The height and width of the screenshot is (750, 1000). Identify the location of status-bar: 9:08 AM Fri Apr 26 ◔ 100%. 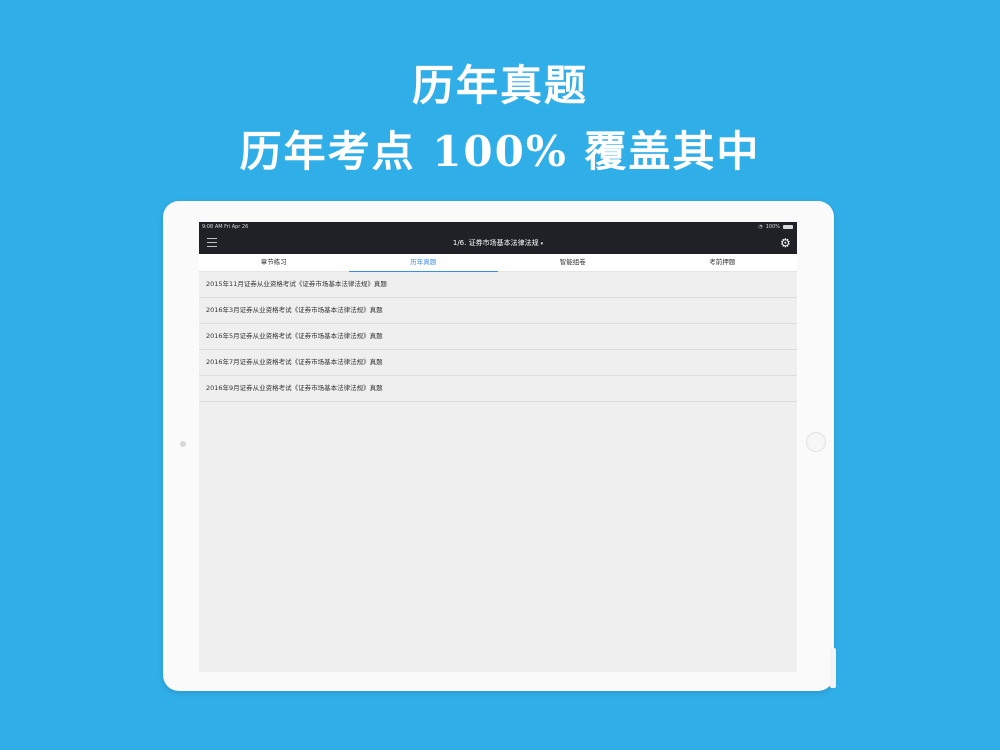
(498, 227).